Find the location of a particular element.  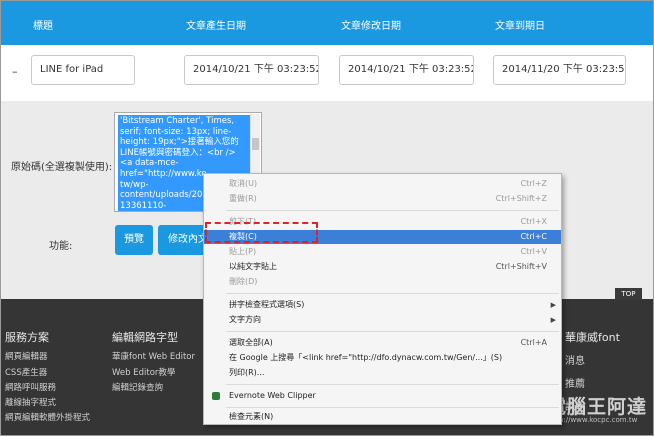

watermark-url: http://www.kocpc.com.tw is located at coordinates (593, 420).